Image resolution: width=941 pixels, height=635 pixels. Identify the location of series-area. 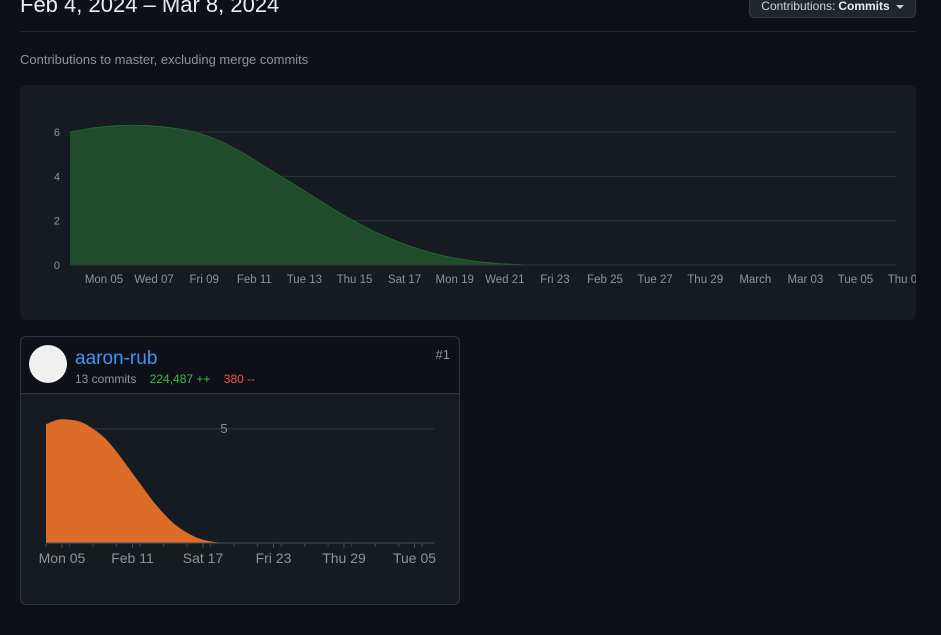
(240, 481).